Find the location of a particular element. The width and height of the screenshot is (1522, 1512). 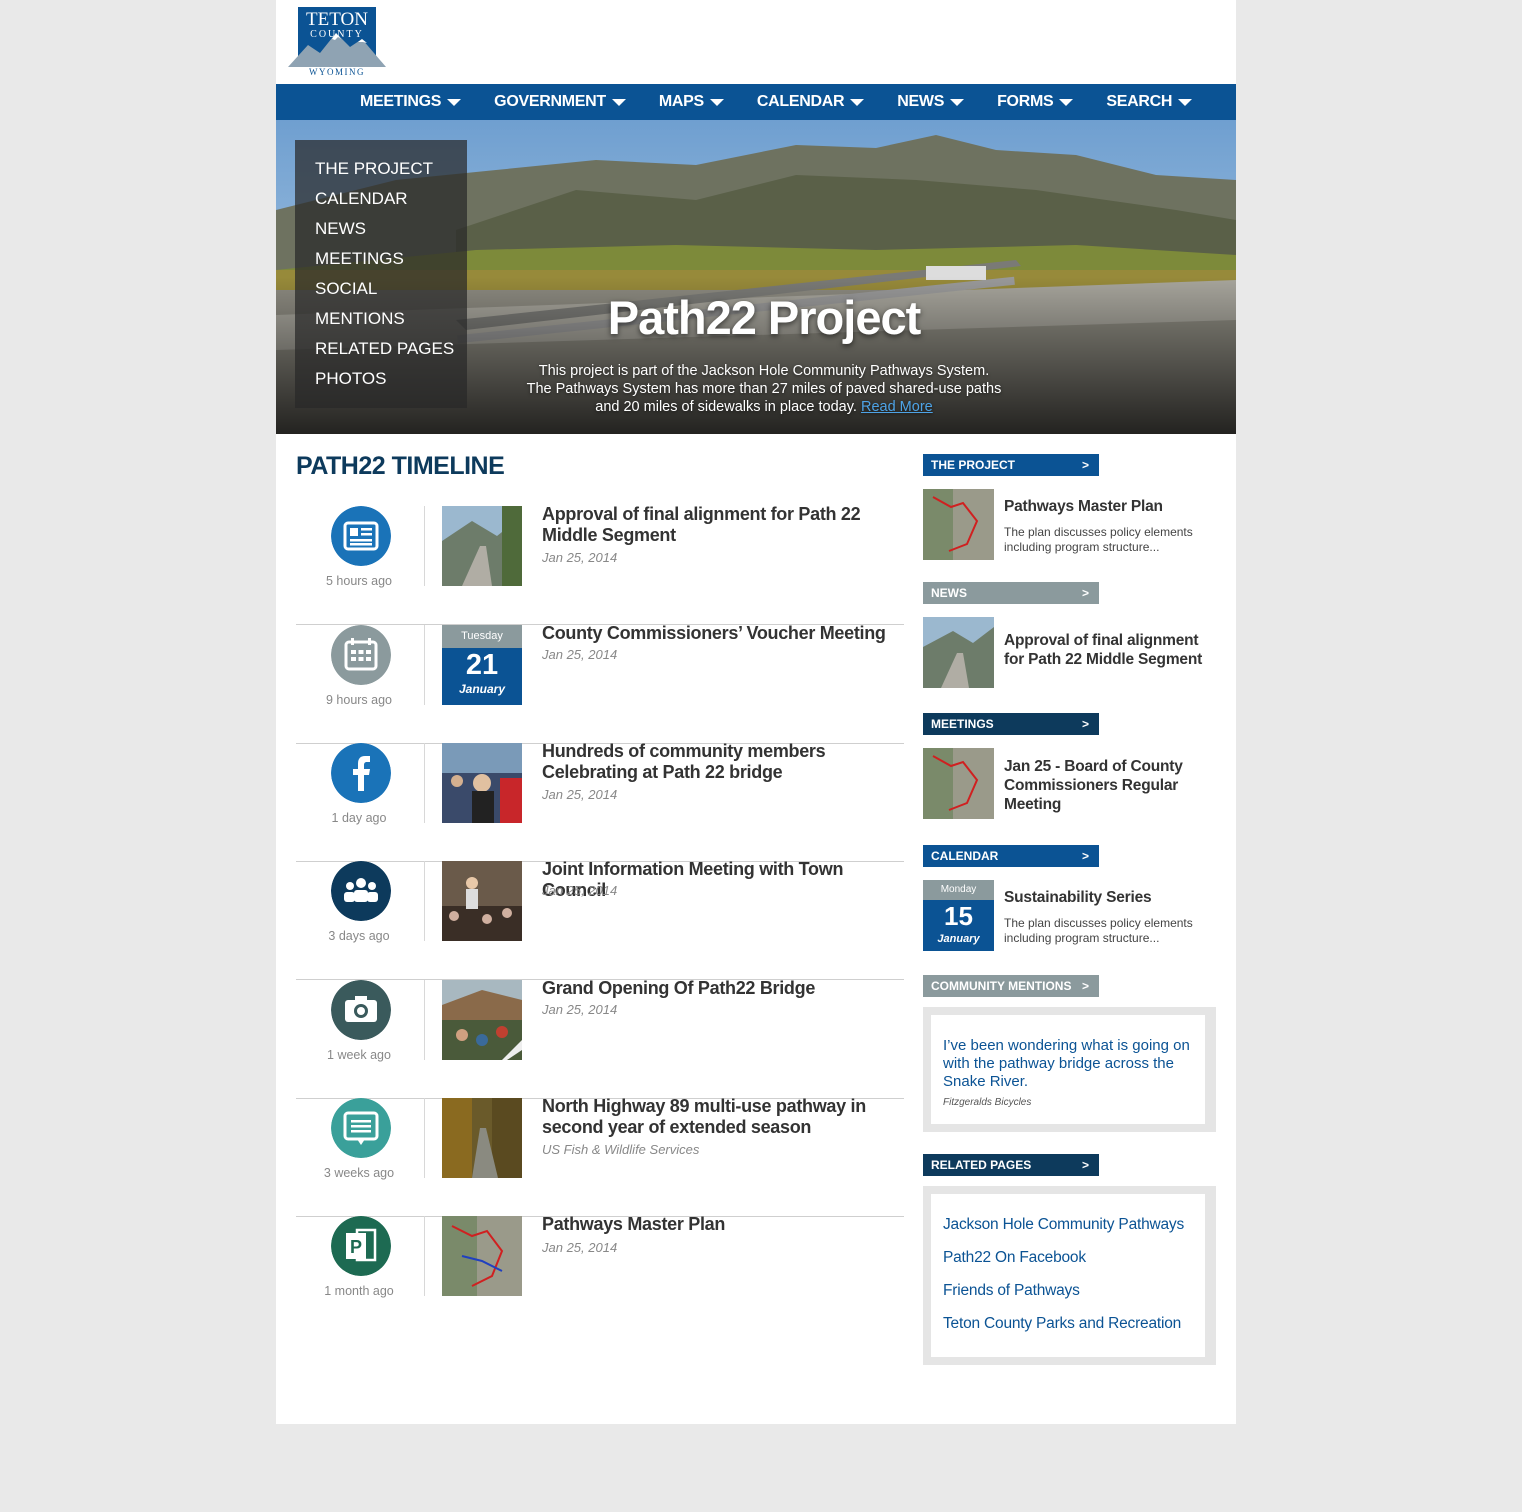

section-header-the-project: THE PROJECT > is located at coordinates (1011, 465).